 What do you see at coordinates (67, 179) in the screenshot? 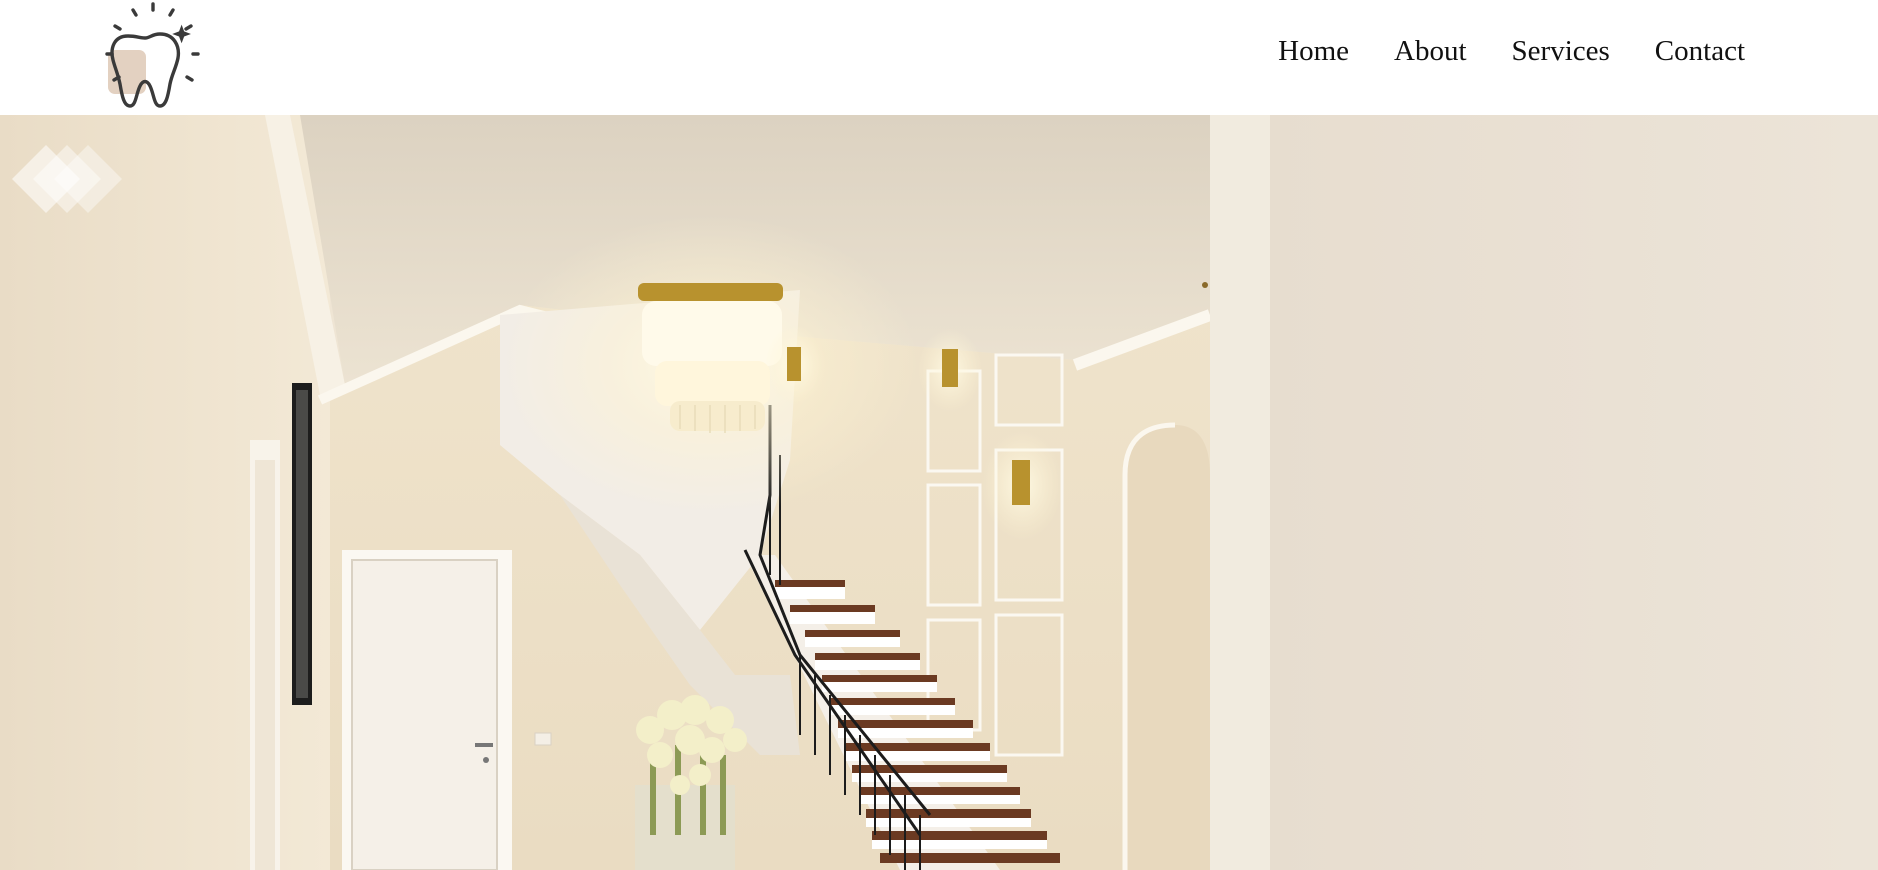
I see `diamond-layers-icon` at bounding box center [67, 179].